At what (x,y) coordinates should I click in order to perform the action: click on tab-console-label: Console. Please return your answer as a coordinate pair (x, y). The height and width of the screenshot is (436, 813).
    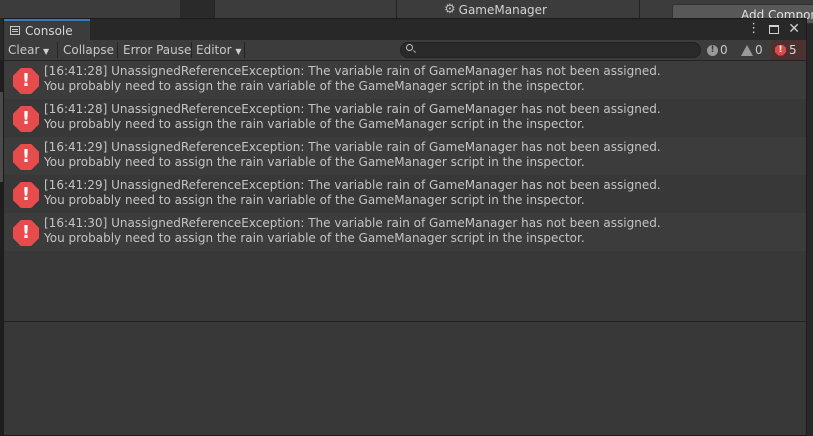
    Looking at the image, I should click on (49, 30).